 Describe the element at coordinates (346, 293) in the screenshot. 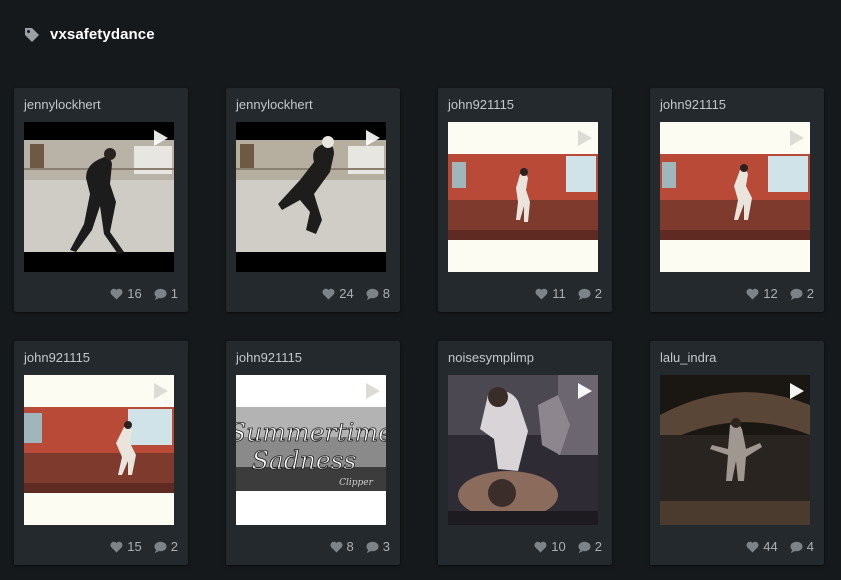

I see `like-count: 24` at that location.